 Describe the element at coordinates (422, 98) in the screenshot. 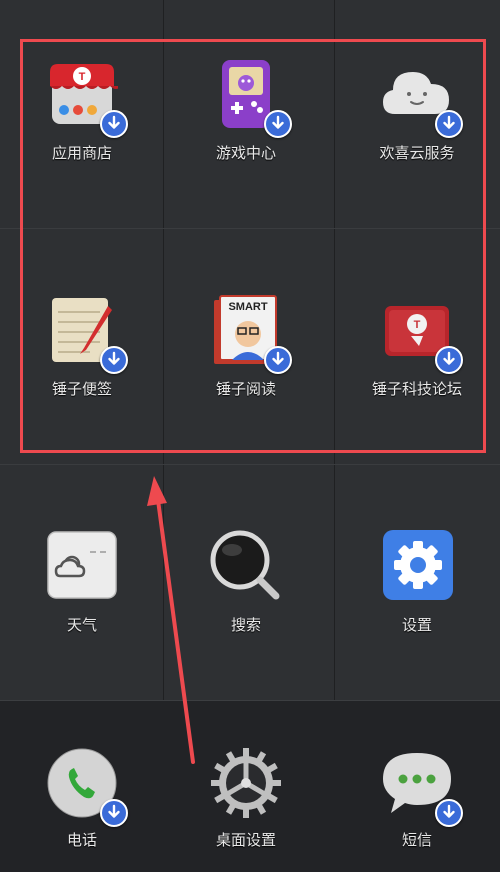

I see `cloud-service-icon` at that location.